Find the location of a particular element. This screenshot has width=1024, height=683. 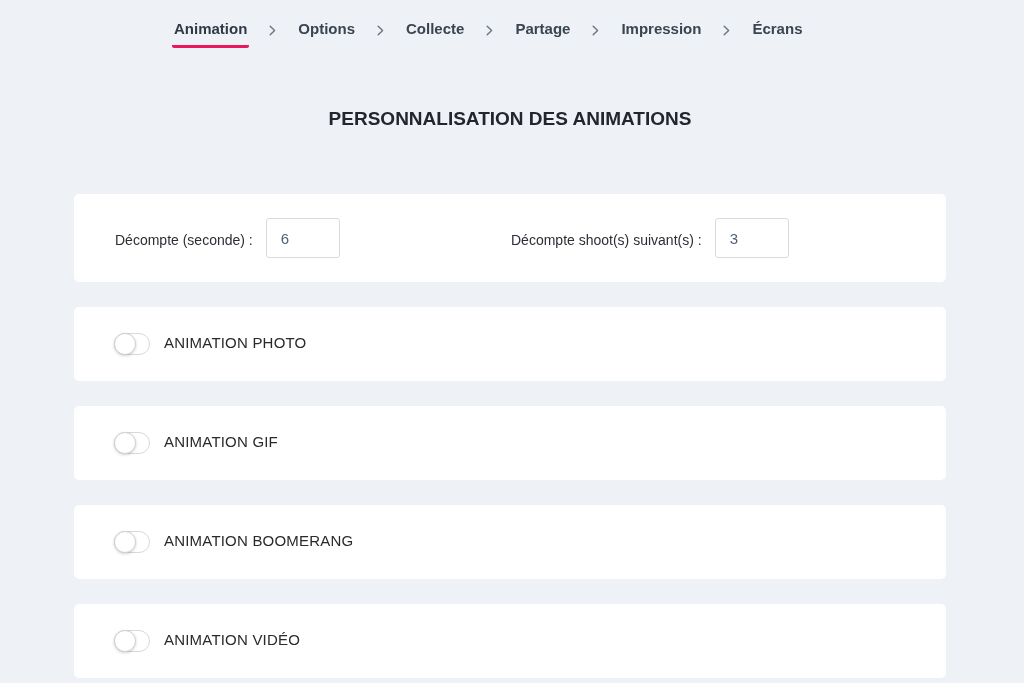

animation-label: ANIMATION GIF is located at coordinates (221, 441).